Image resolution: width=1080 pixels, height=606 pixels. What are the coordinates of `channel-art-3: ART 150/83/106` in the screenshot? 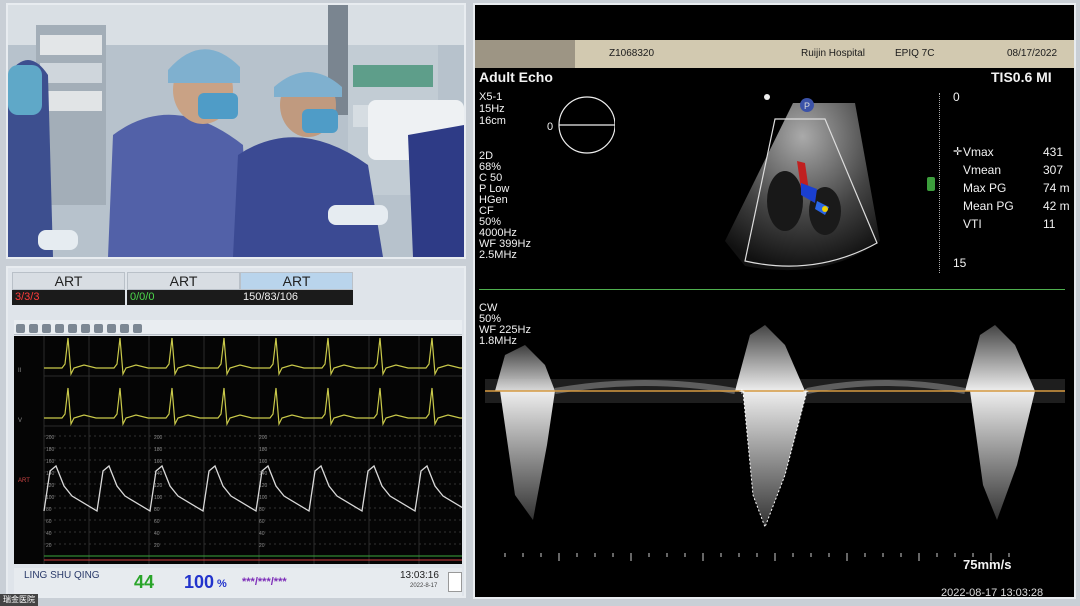 It's located at (296, 288).